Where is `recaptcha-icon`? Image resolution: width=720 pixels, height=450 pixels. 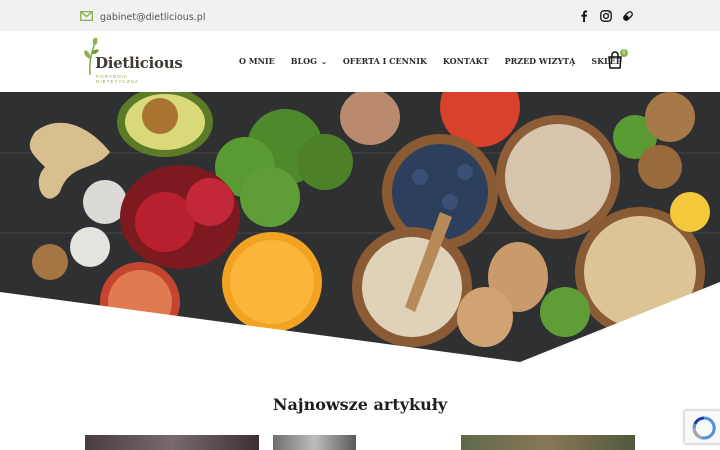 recaptcha-icon is located at coordinates (704, 428).